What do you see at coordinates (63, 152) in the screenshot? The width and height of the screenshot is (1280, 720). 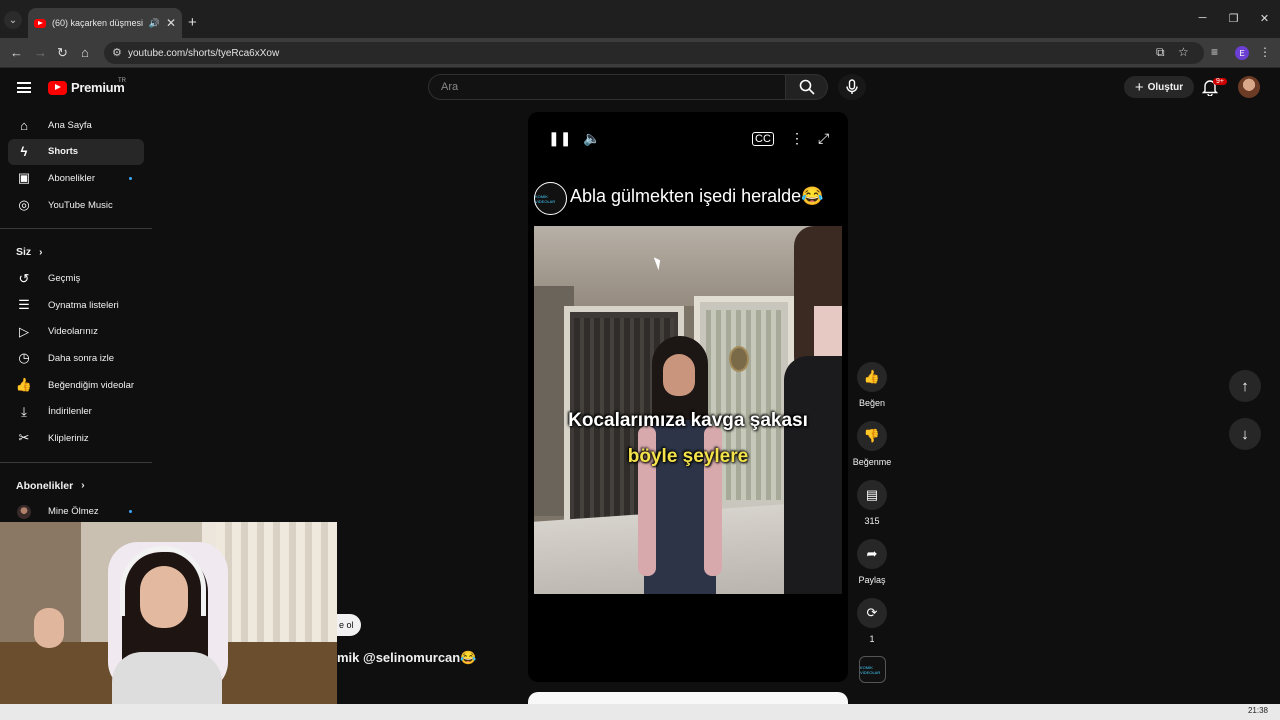 I see `sidebar-item-label: Shorts` at bounding box center [63, 152].